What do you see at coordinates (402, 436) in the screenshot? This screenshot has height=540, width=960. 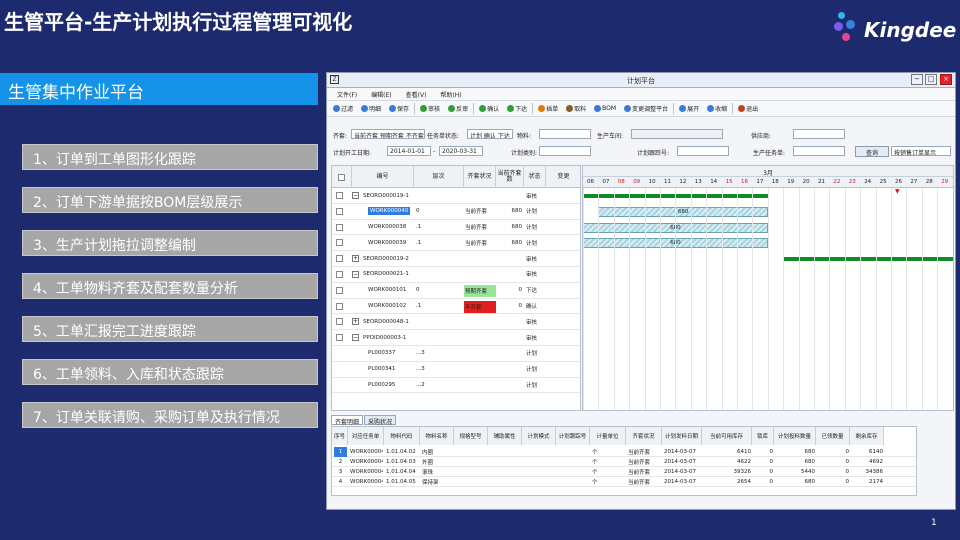 I see `detail-column-header: 物料代码` at bounding box center [402, 436].